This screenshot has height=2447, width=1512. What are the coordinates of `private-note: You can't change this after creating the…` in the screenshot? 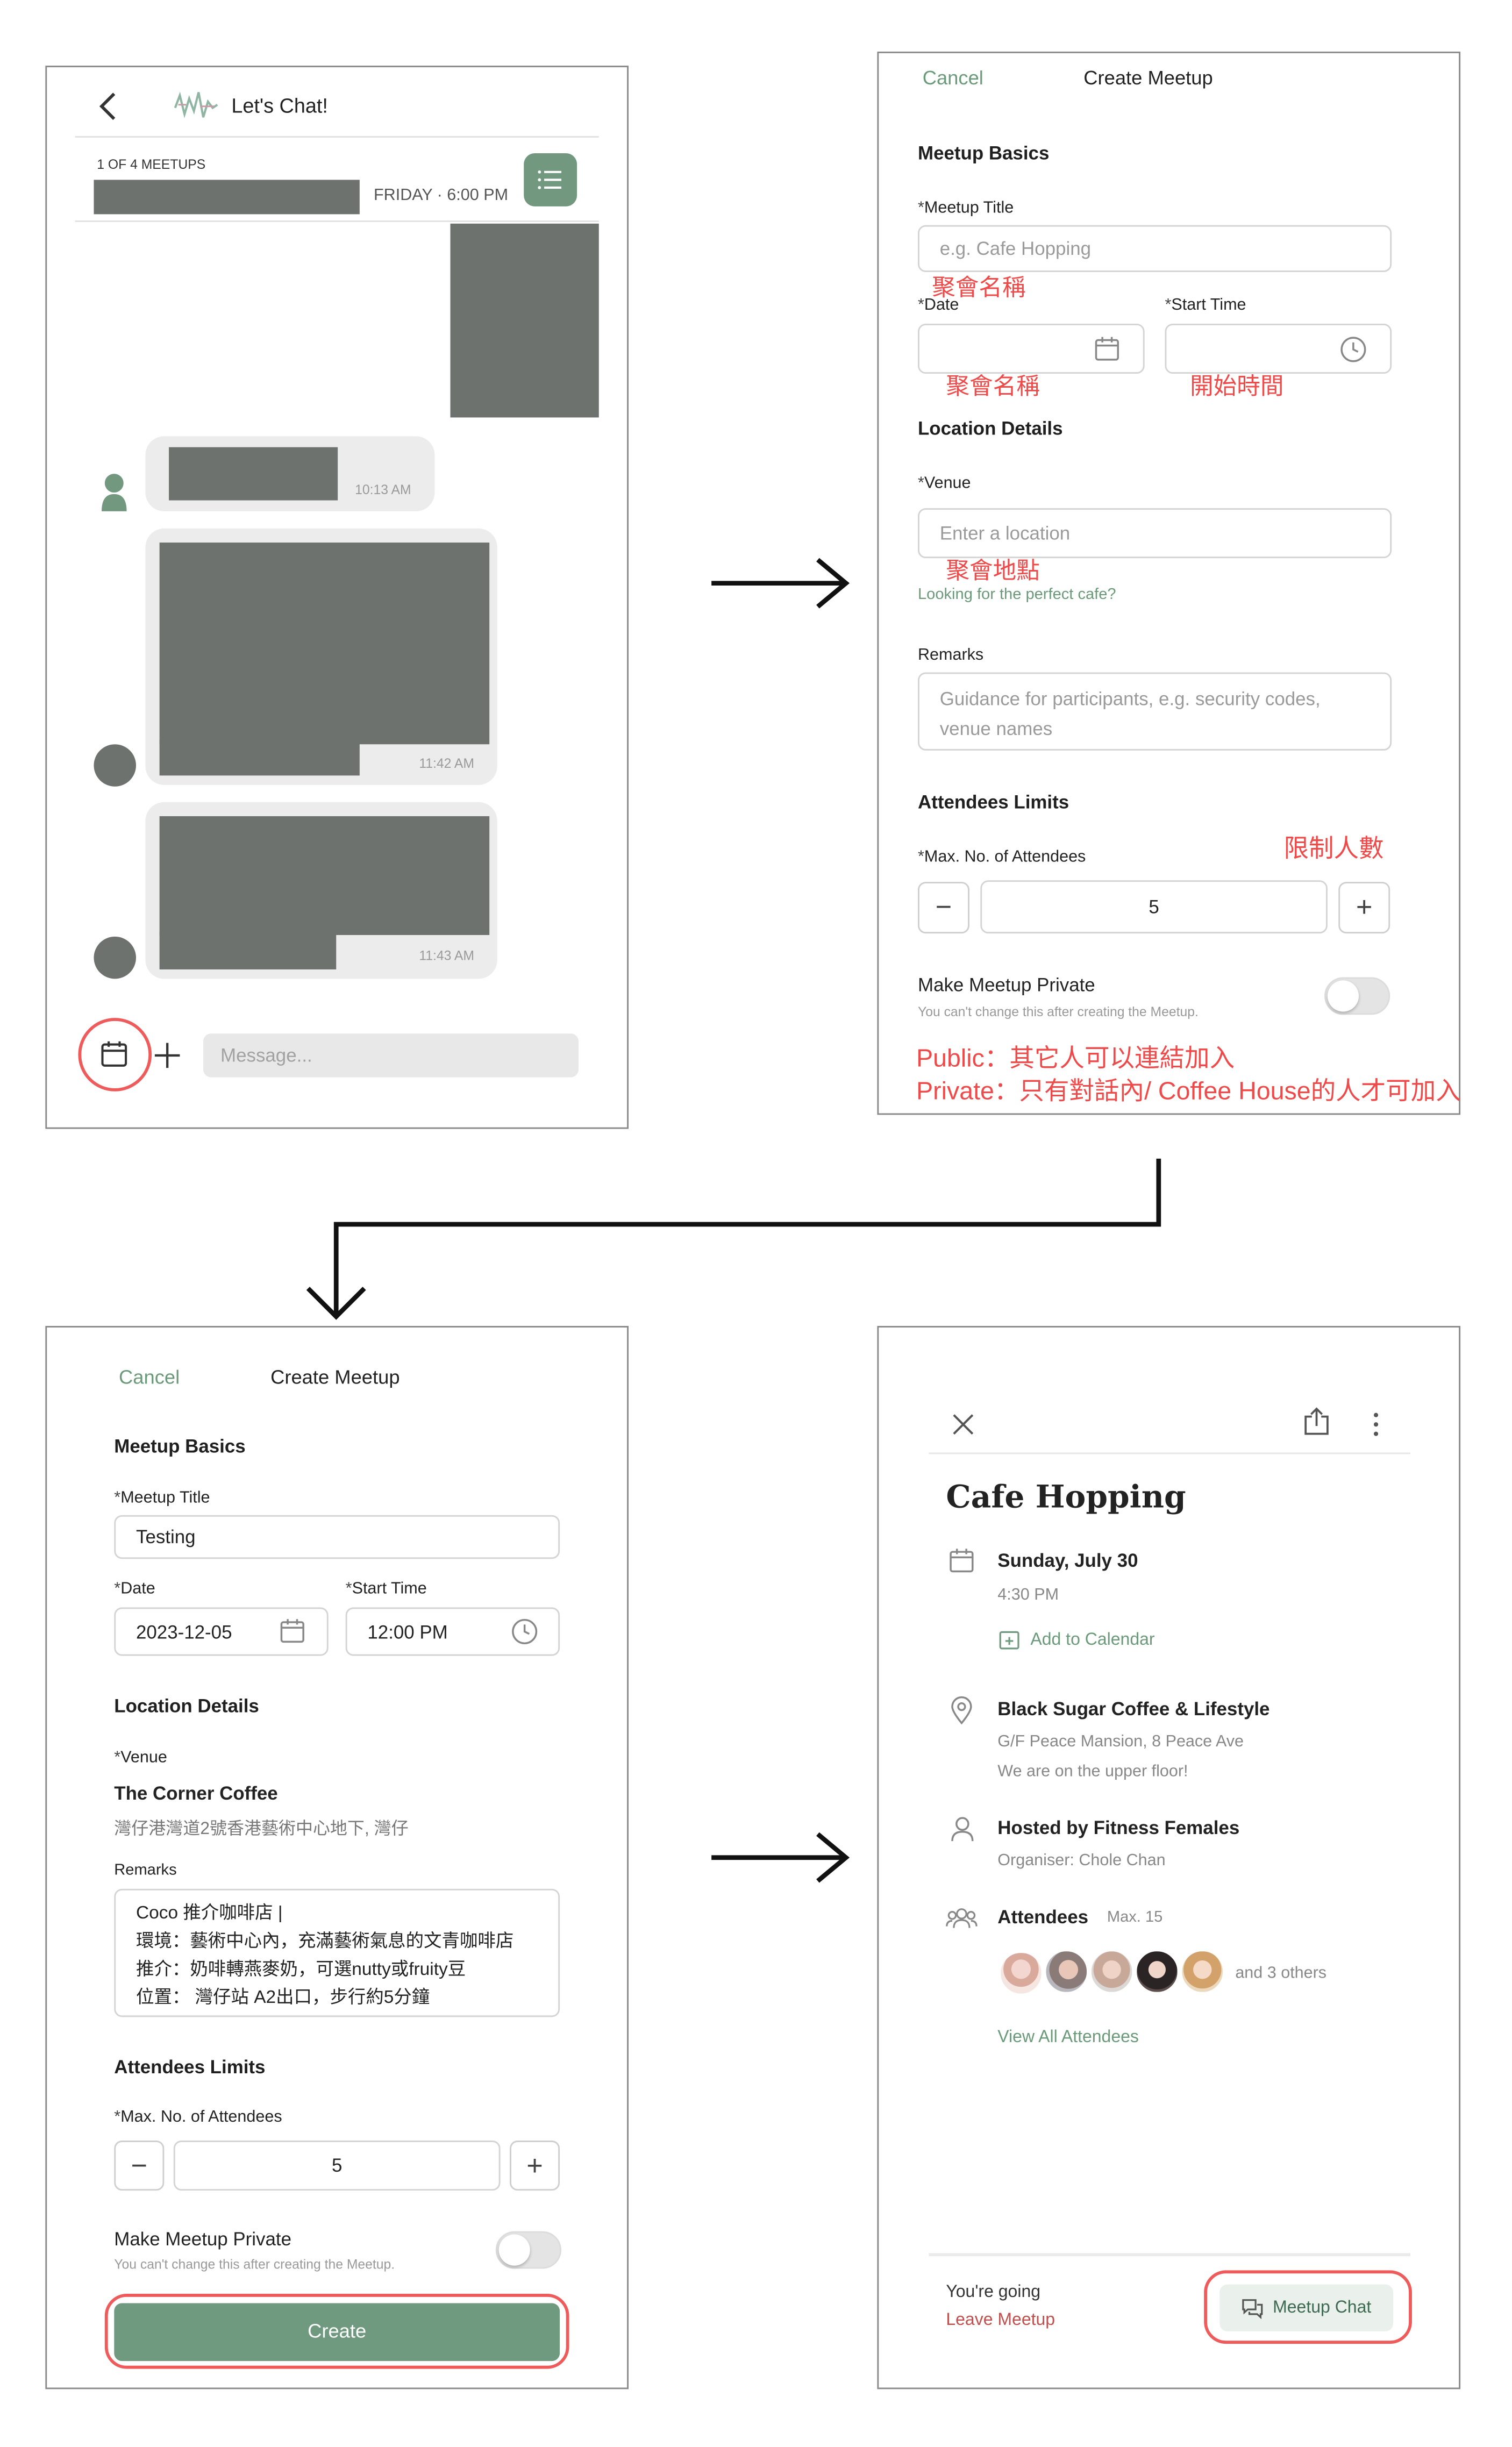 It's located at (1058, 1011).